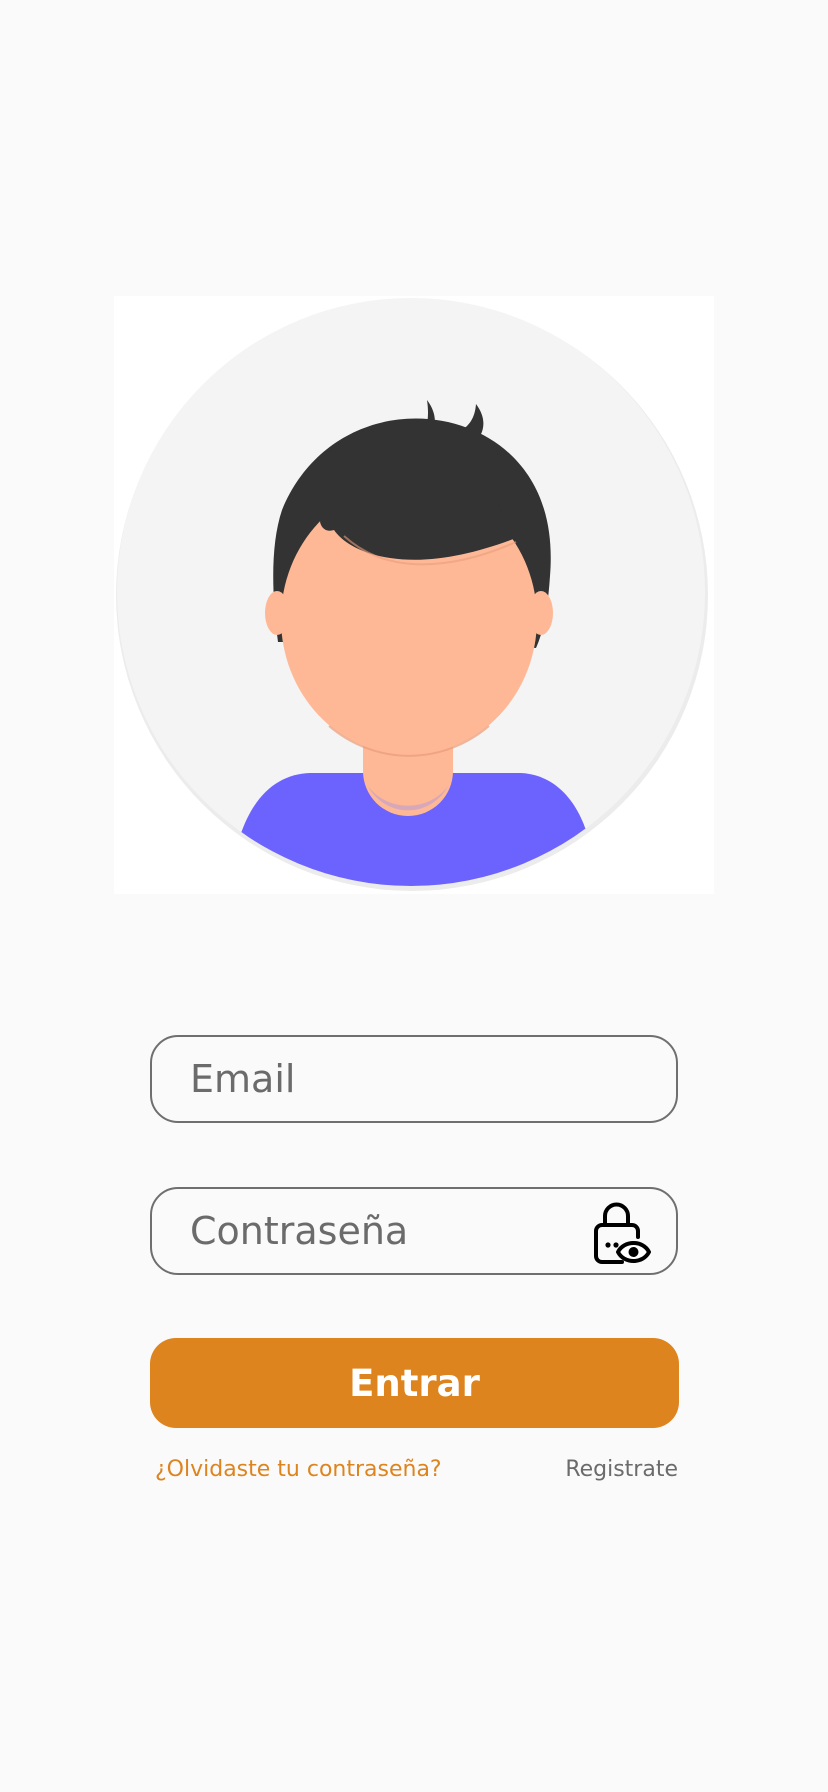 This screenshot has width=828, height=1792. Describe the element at coordinates (621, 1232) in the screenshot. I see `lock-eye-icon` at that location.